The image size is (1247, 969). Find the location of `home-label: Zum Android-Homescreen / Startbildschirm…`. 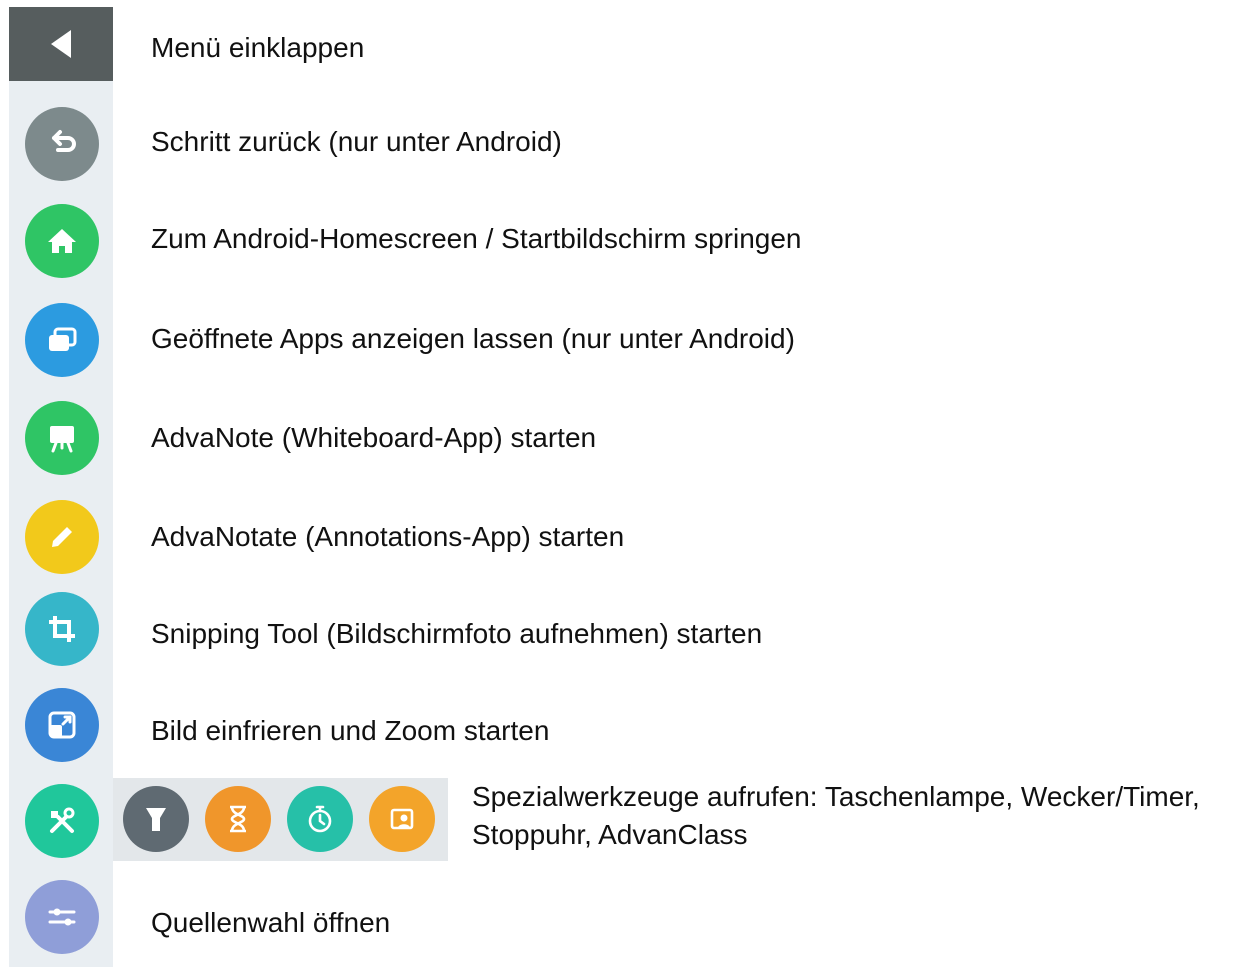

home-label: Zum Android-Homescreen / Startbildschirm… is located at coordinates (476, 238).